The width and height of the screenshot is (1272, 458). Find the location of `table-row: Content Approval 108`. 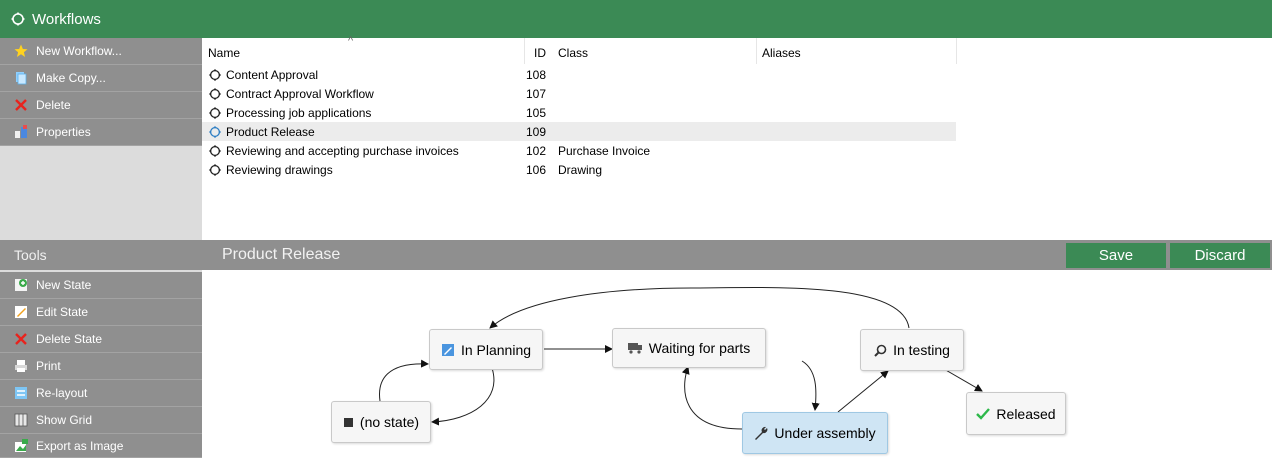

table-row: Content Approval 108 is located at coordinates (579, 74).